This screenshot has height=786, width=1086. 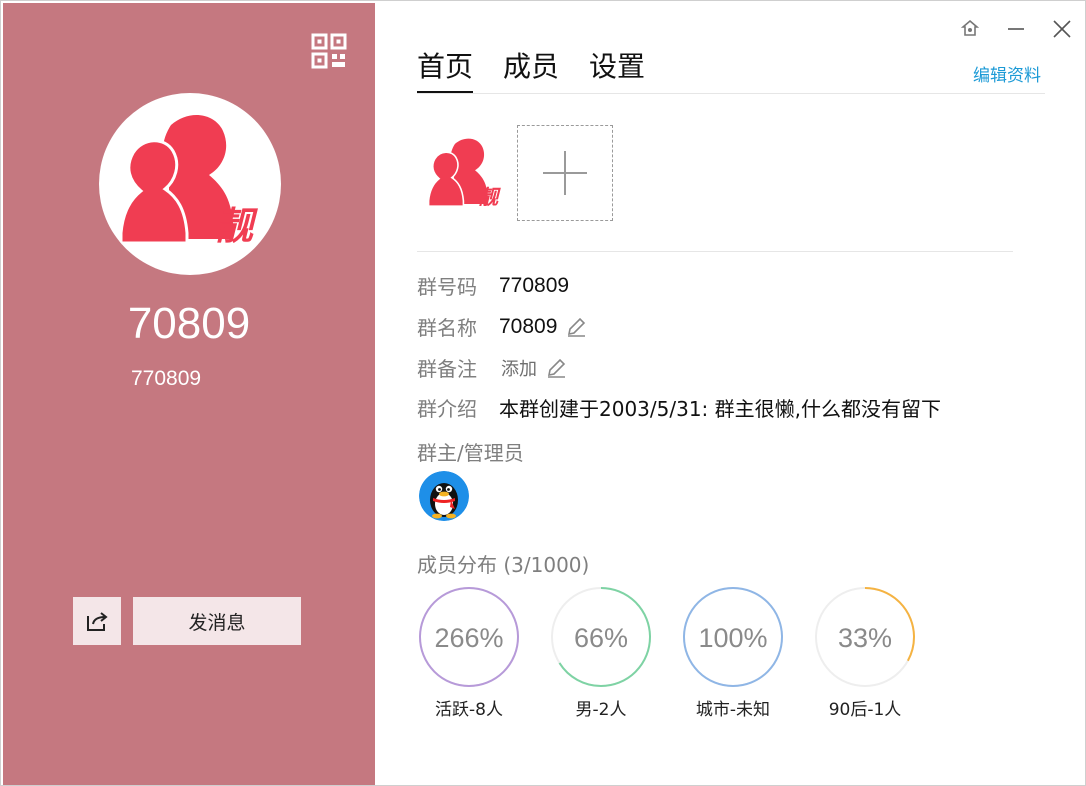 What do you see at coordinates (731, 93) in the screenshot?
I see `tab-divider` at bounding box center [731, 93].